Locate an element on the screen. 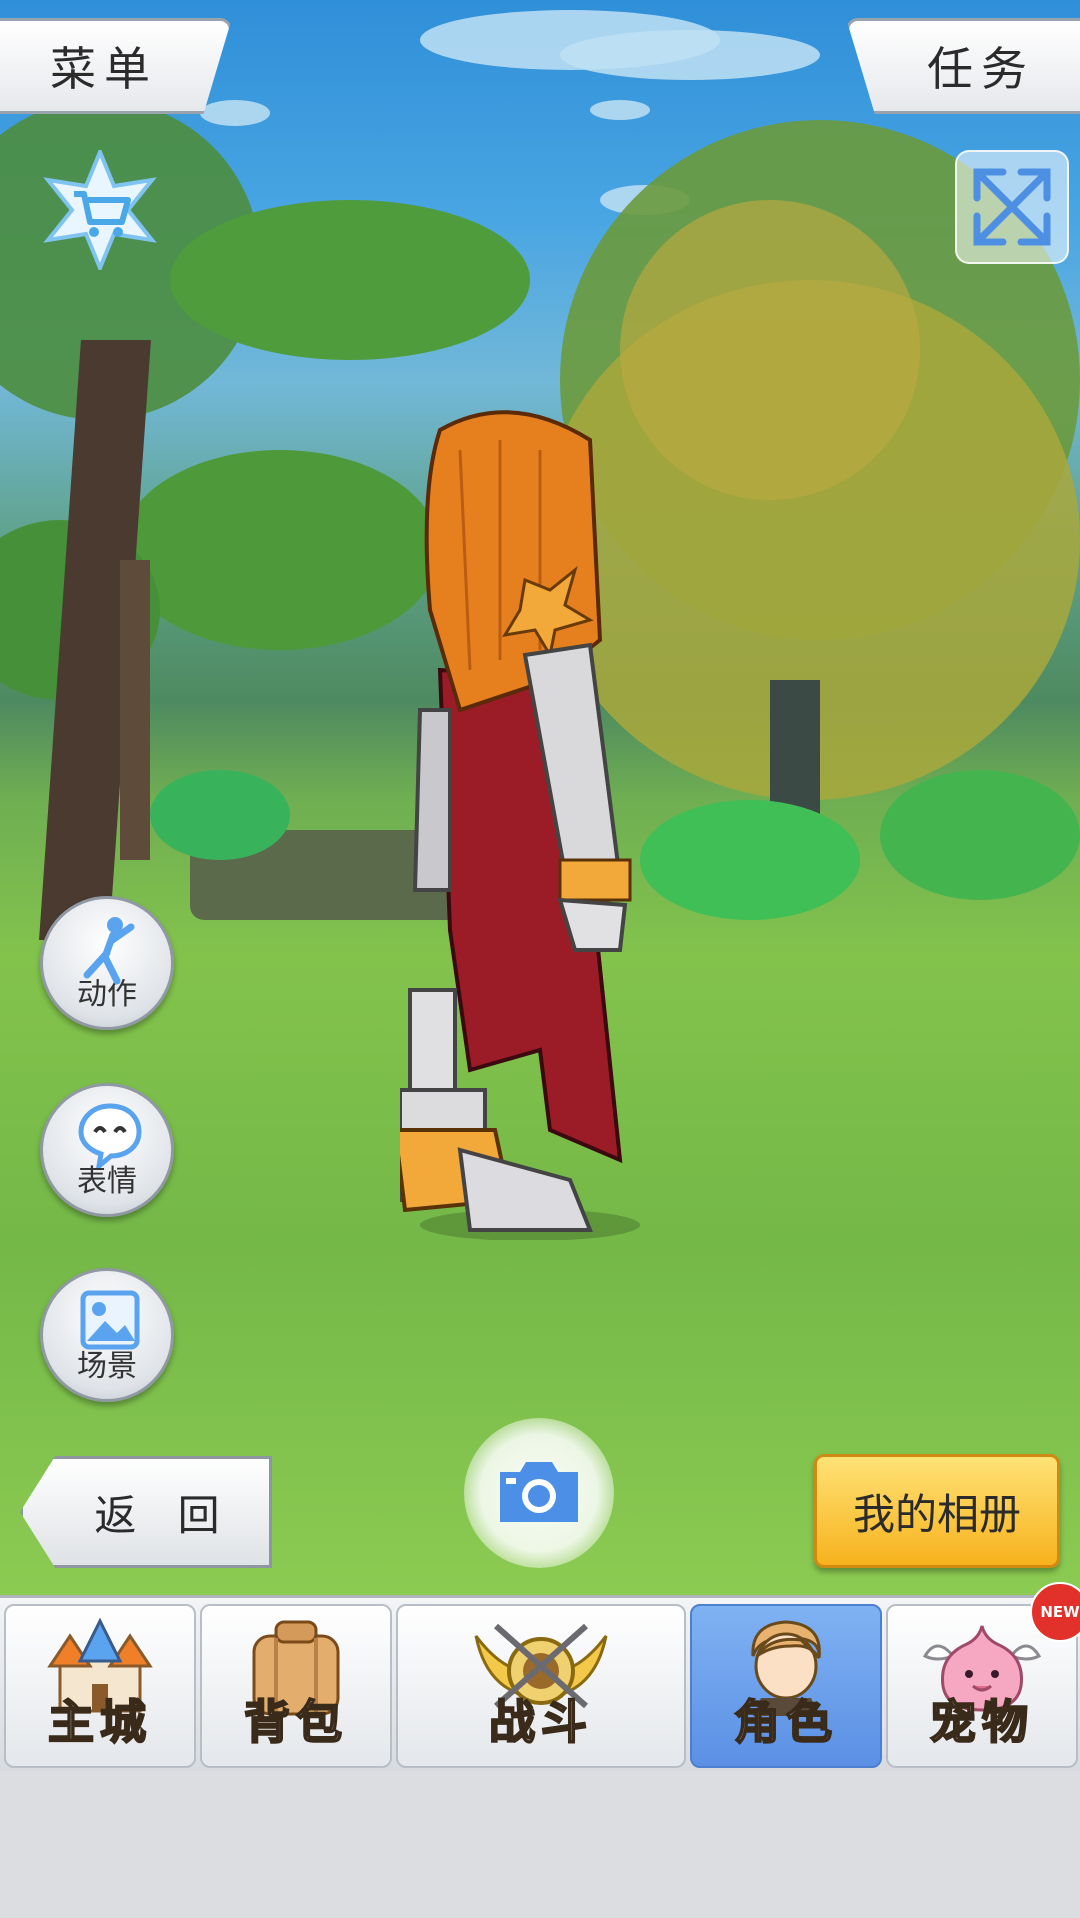  emote-button: 表情 is located at coordinates (107, 1150).